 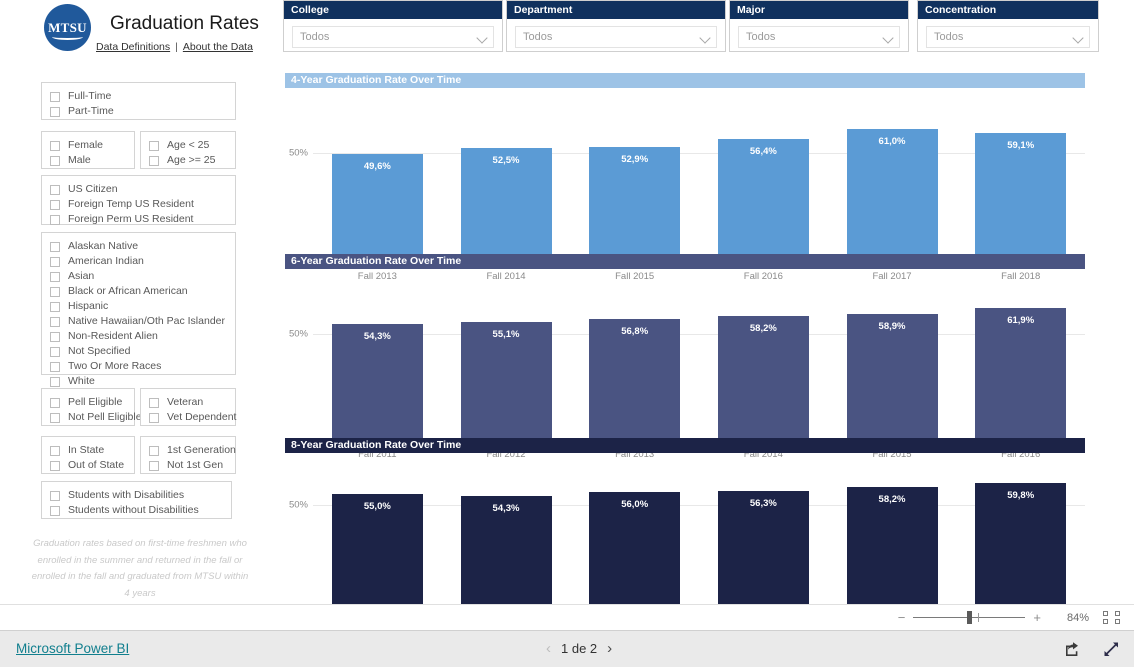 I want to click on checkbox-row: Non-Resident Alien, so click(x=138, y=336).